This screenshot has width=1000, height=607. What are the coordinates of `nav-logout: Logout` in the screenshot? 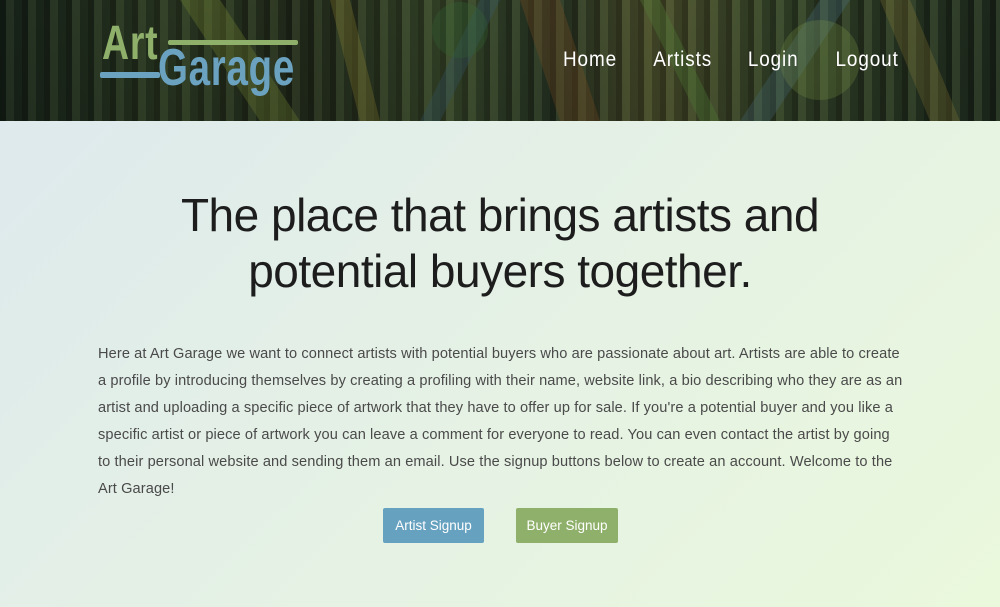 It's located at (866, 60).